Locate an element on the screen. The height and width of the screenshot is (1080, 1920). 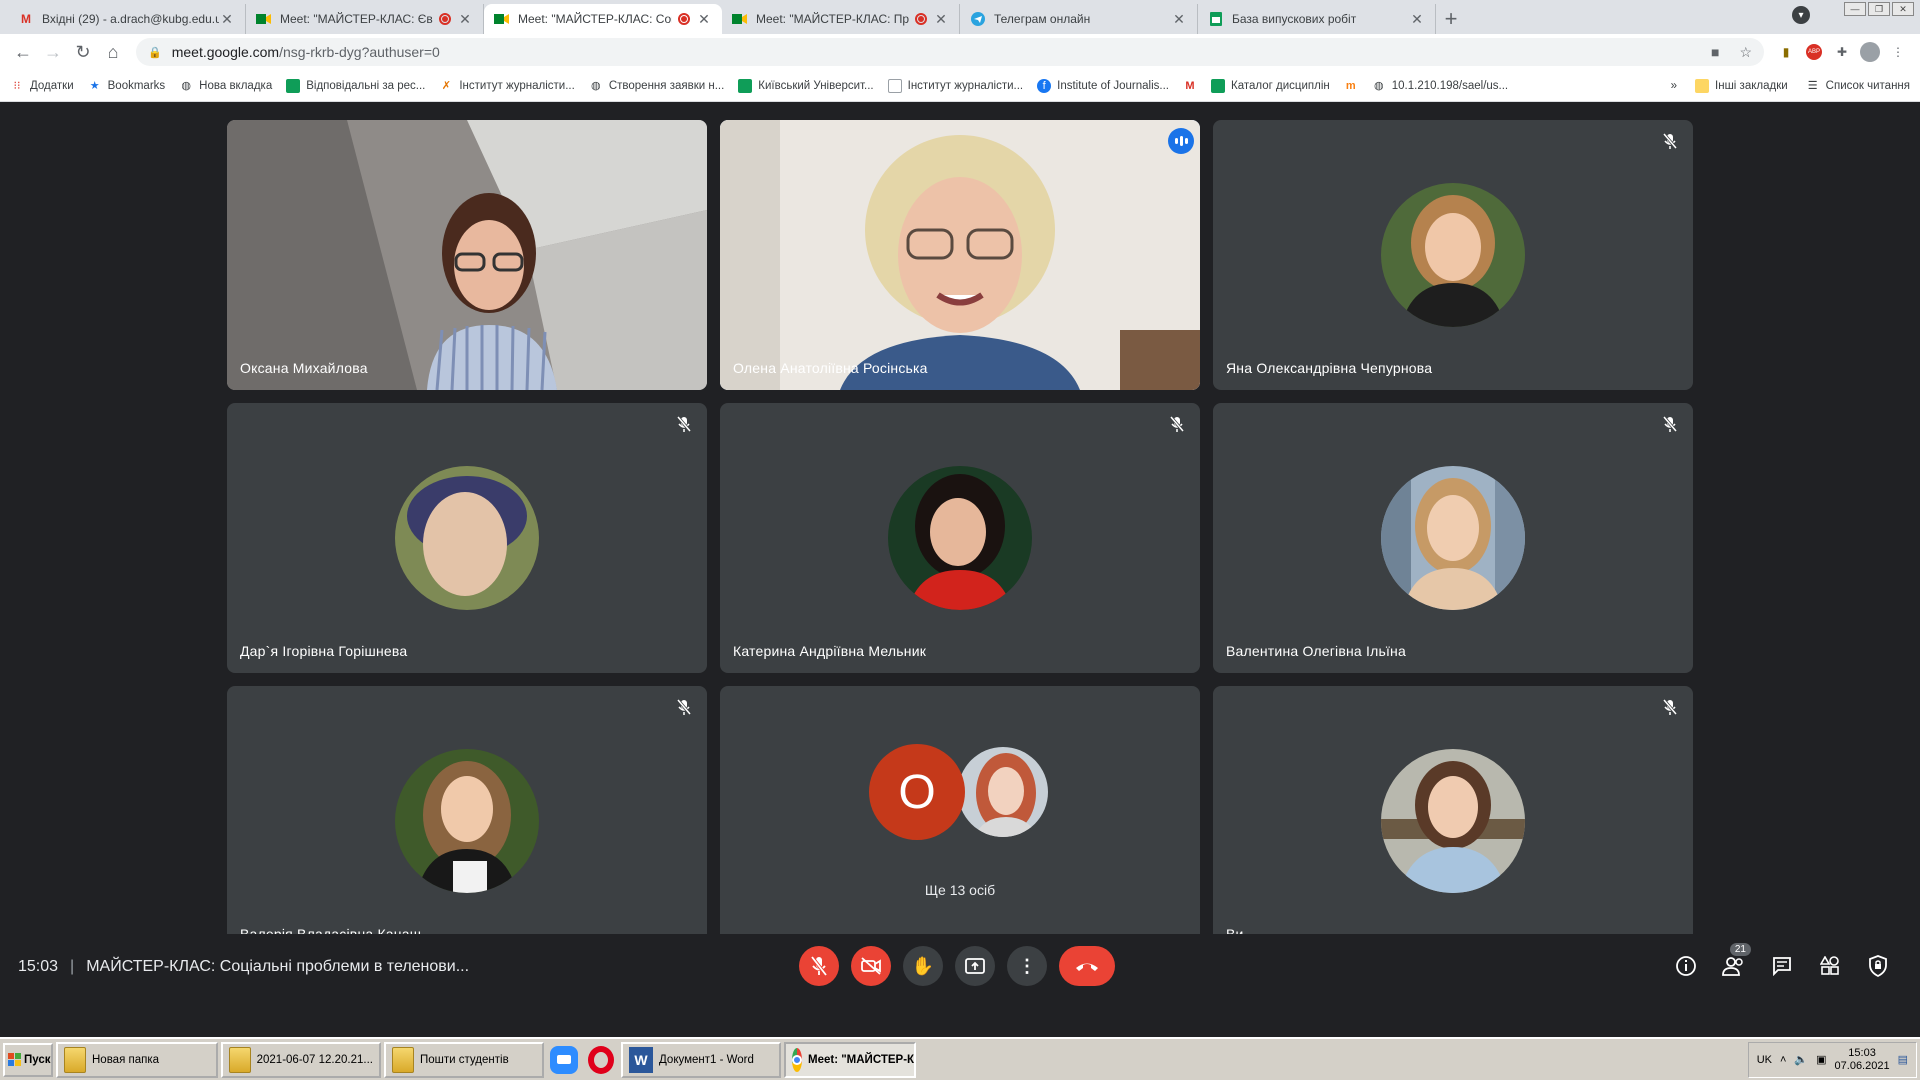
camera-off-icon is located at coordinates (871, 966).